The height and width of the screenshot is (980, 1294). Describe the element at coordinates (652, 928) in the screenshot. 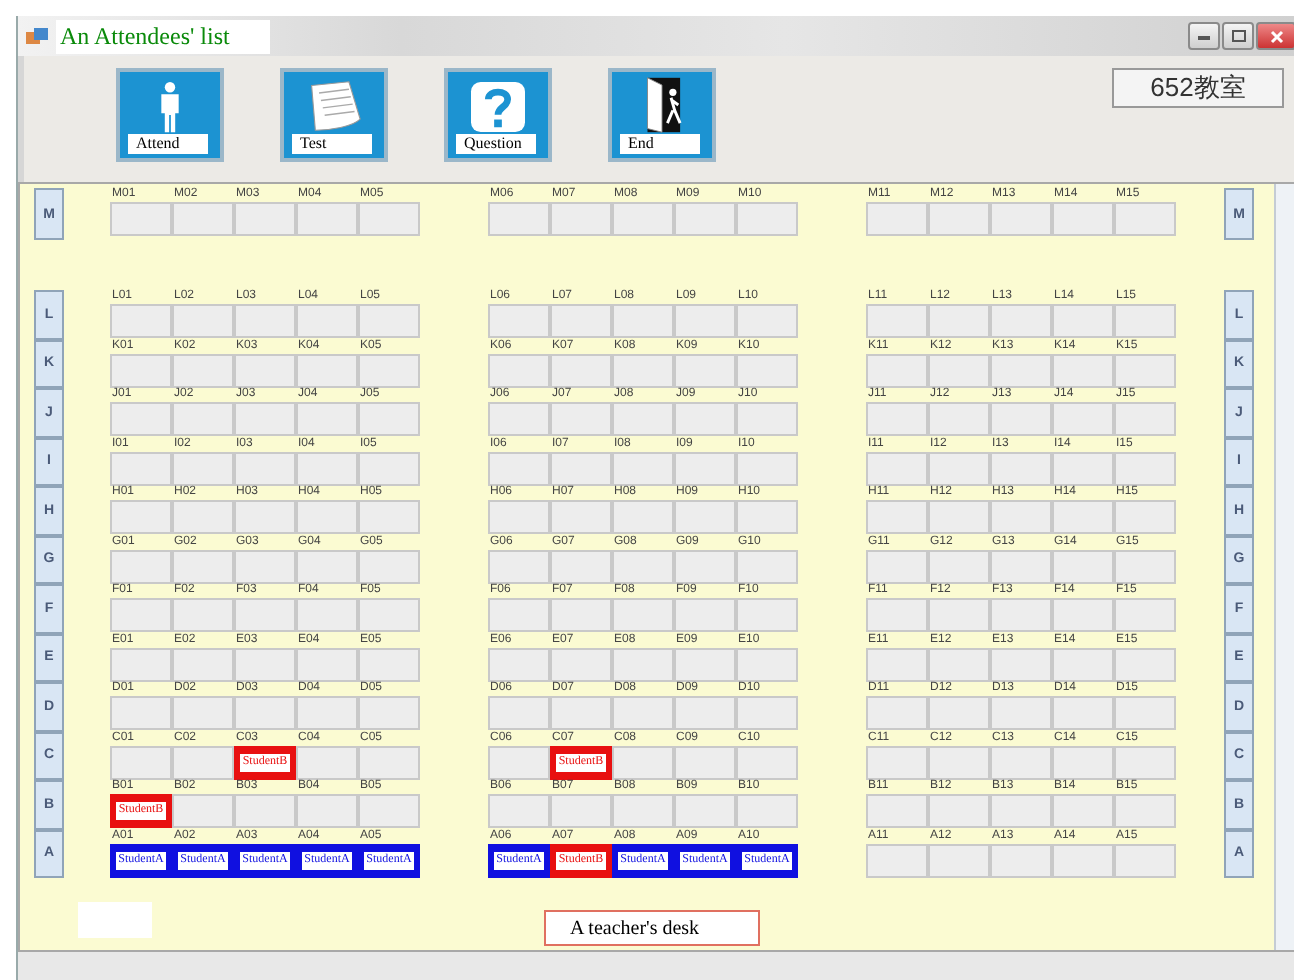

I see `teacher-desk: A teacher's desk` at that location.